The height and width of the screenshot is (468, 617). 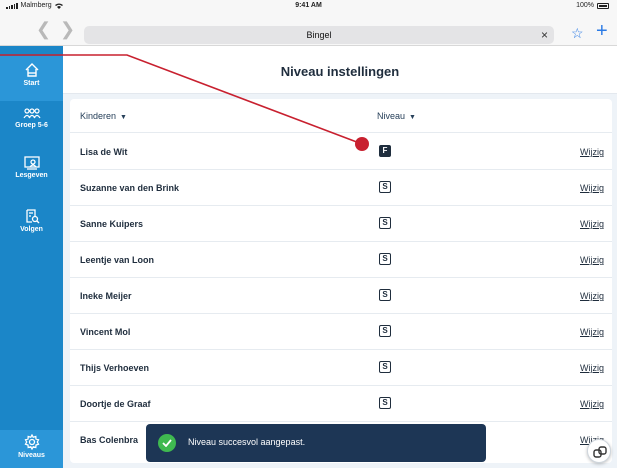 I want to click on column-header-niveau: Niveau ▼, so click(x=396, y=116).